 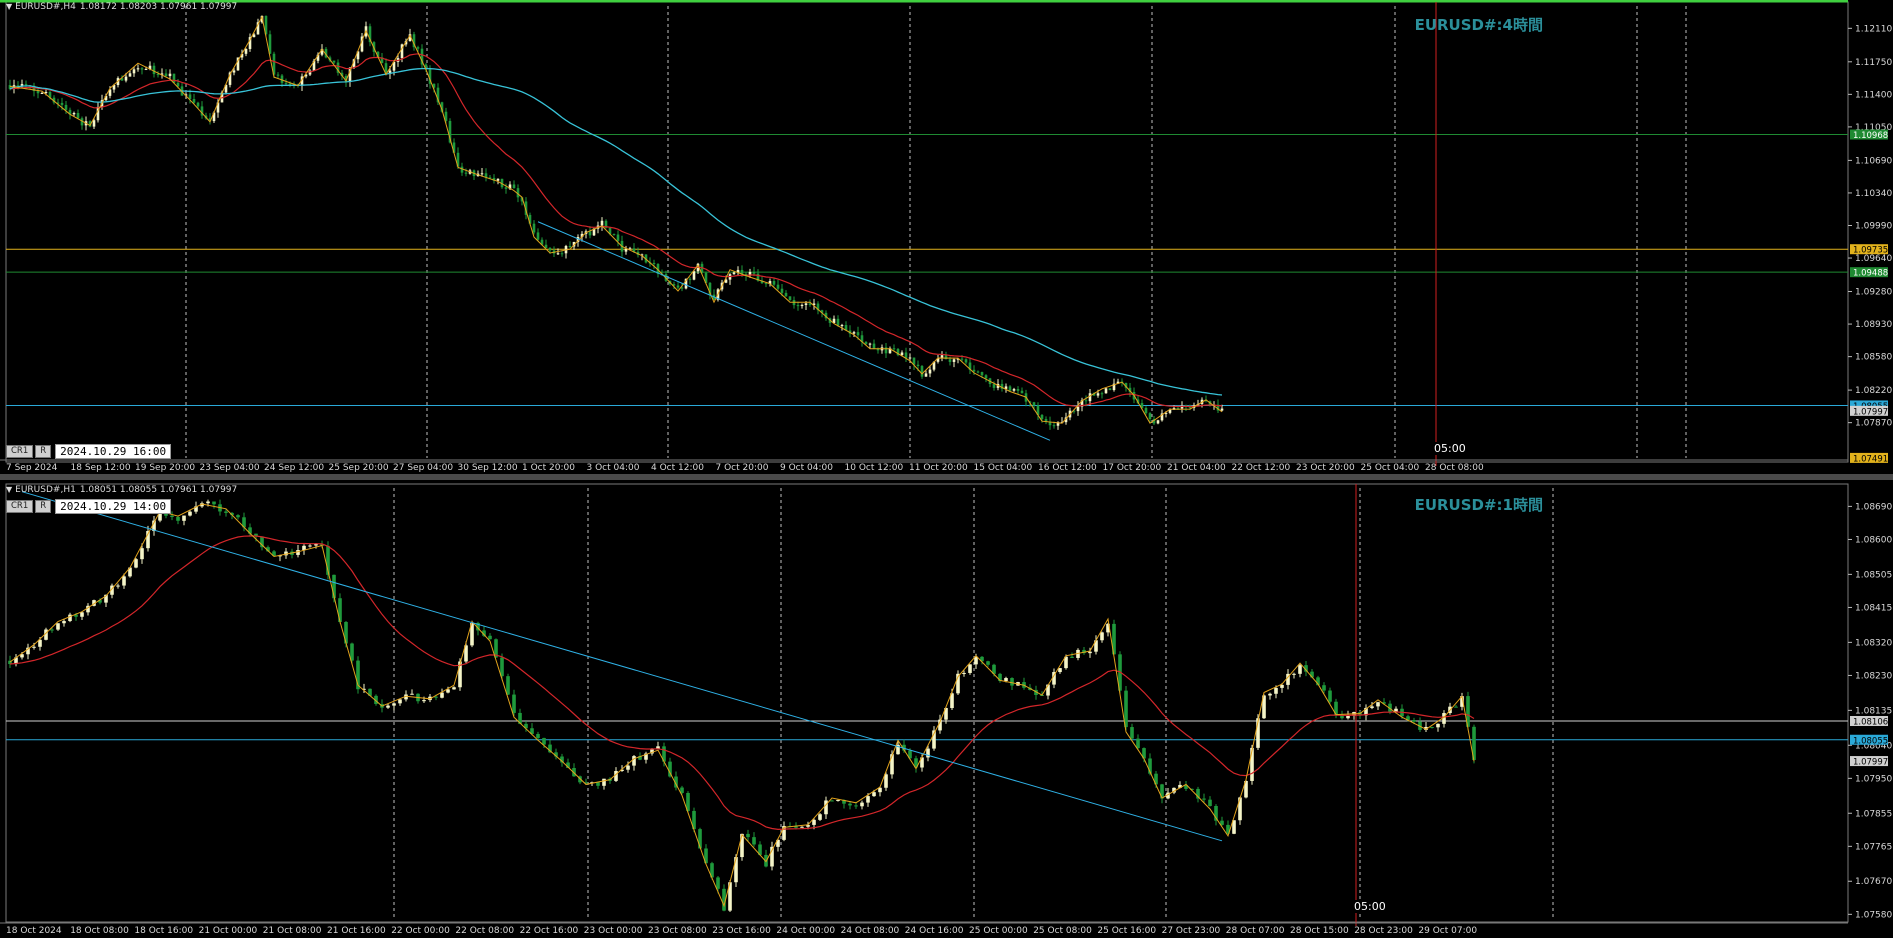 I want to click on h4-time-label-12: 9 Oct 04:00, so click(x=806, y=468).